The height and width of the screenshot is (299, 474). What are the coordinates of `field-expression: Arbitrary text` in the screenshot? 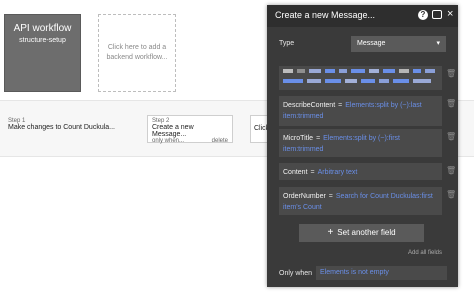 It's located at (338, 172).